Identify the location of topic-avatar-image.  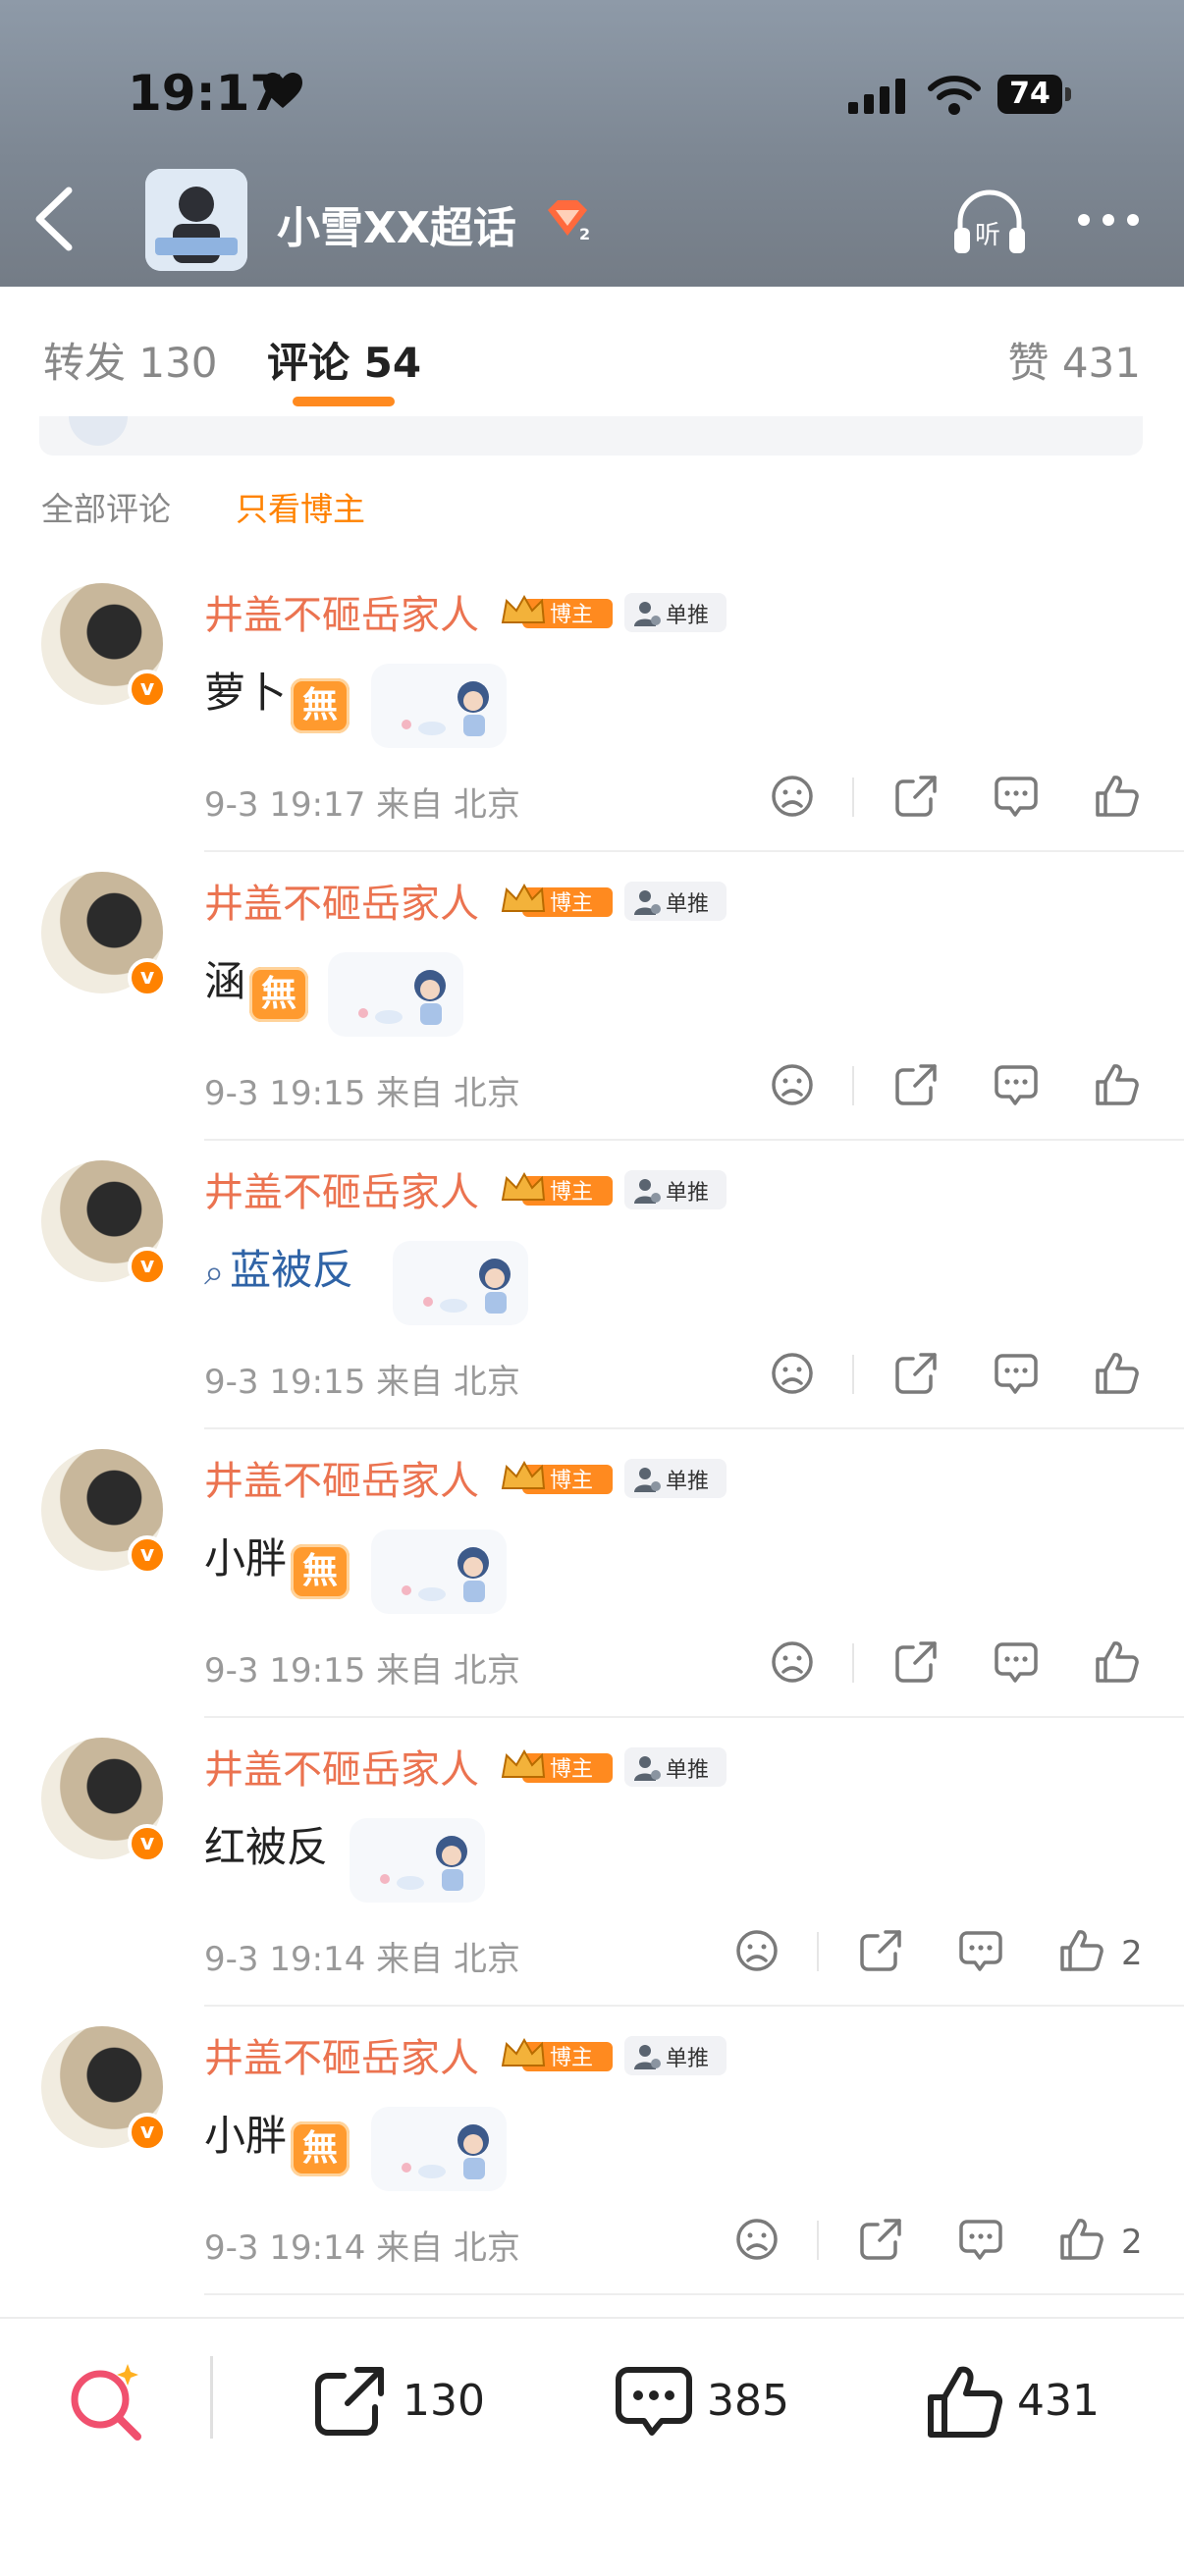
(196, 220).